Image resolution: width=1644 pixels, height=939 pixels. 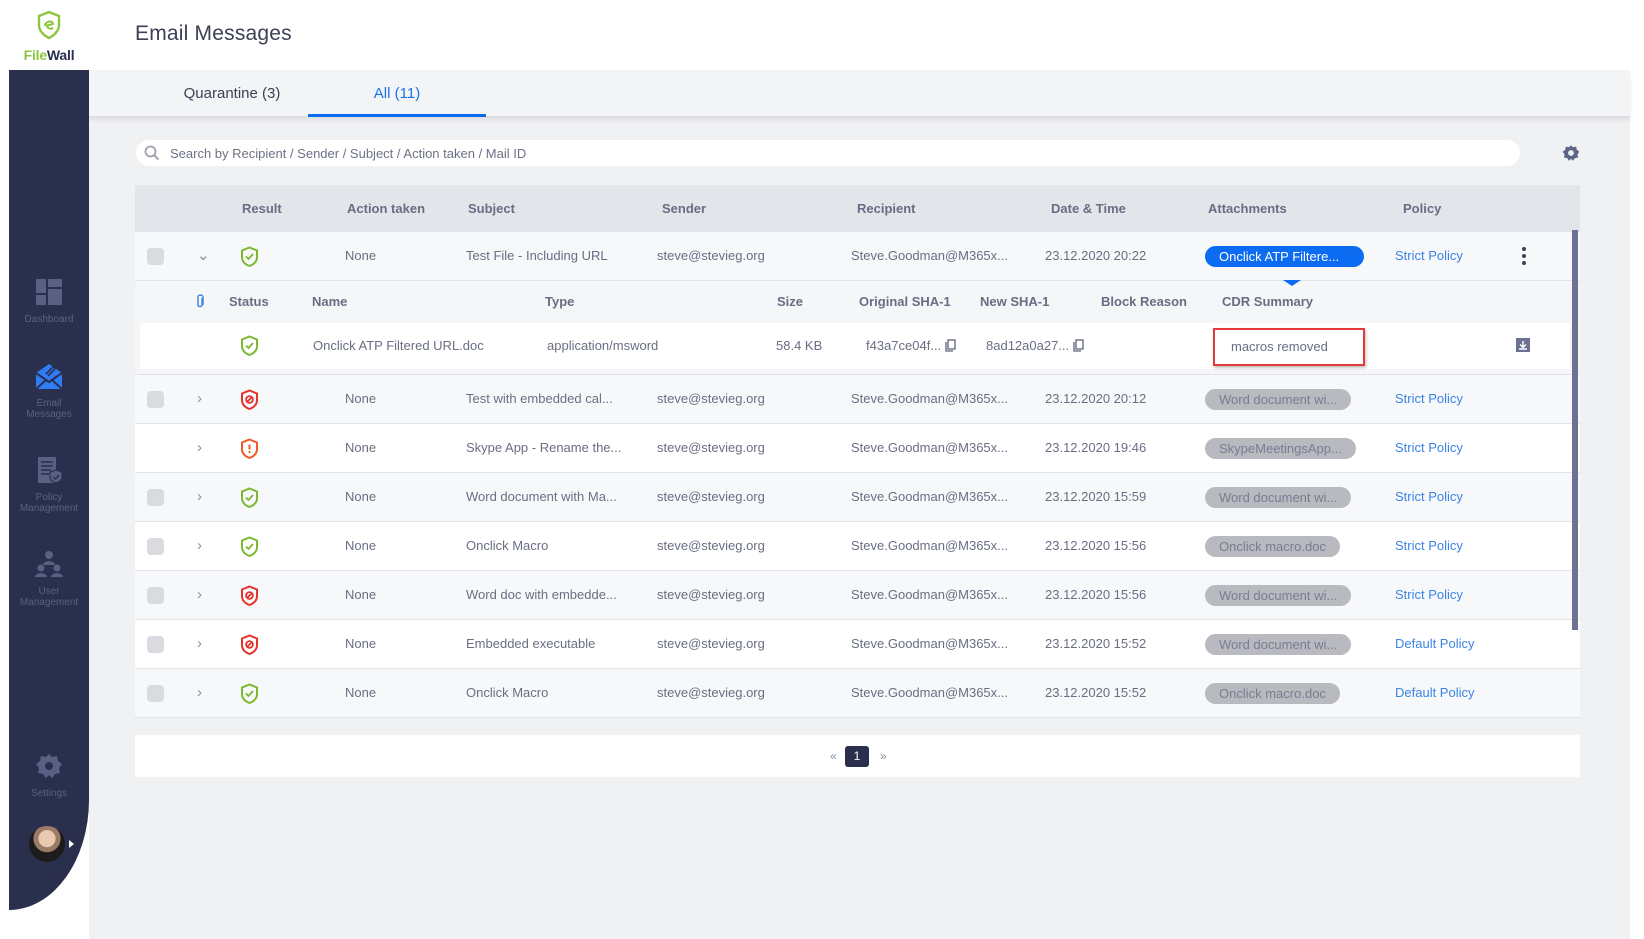 What do you see at coordinates (1571, 153) in the screenshot?
I see `table-settings-gear-icon` at bounding box center [1571, 153].